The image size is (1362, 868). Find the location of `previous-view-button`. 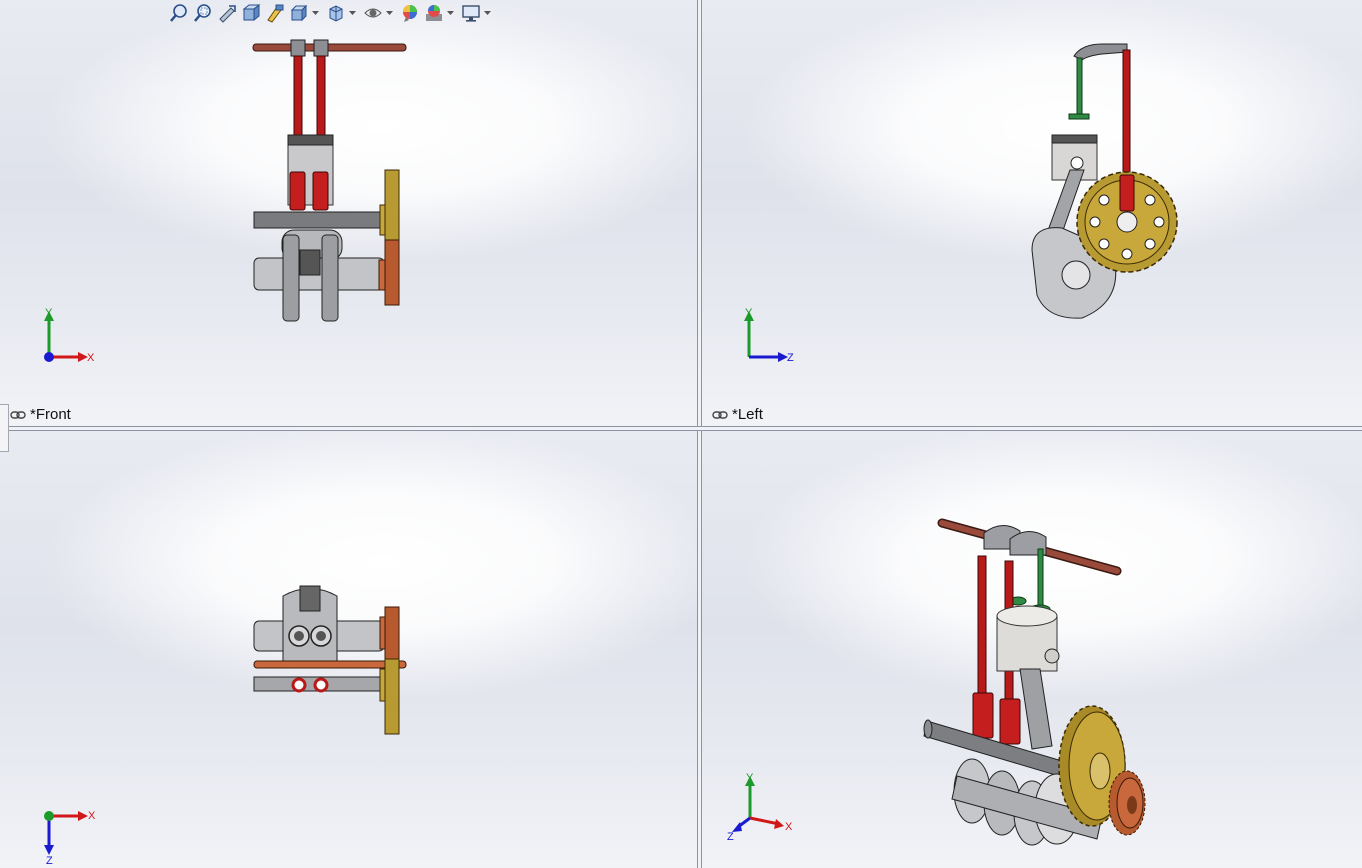

previous-view-button is located at coordinates (227, 13).